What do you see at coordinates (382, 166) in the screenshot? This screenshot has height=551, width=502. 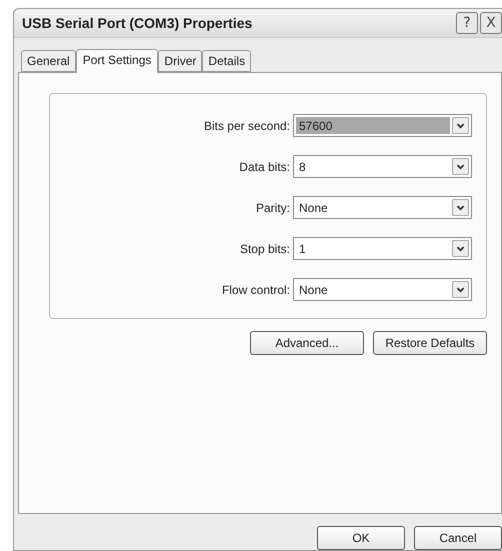 I see `dropdown-field: 8` at bounding box center [382, 166].